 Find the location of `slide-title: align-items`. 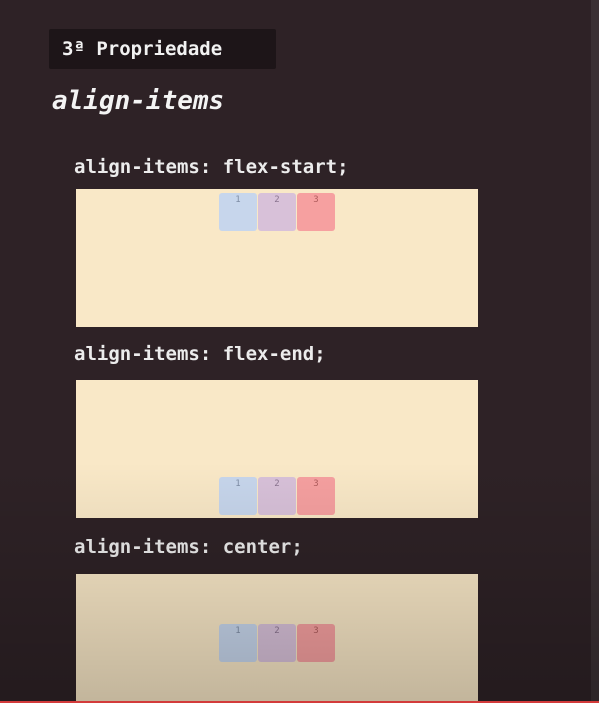

slide-title: align-items is located at coordinates (138, 101).